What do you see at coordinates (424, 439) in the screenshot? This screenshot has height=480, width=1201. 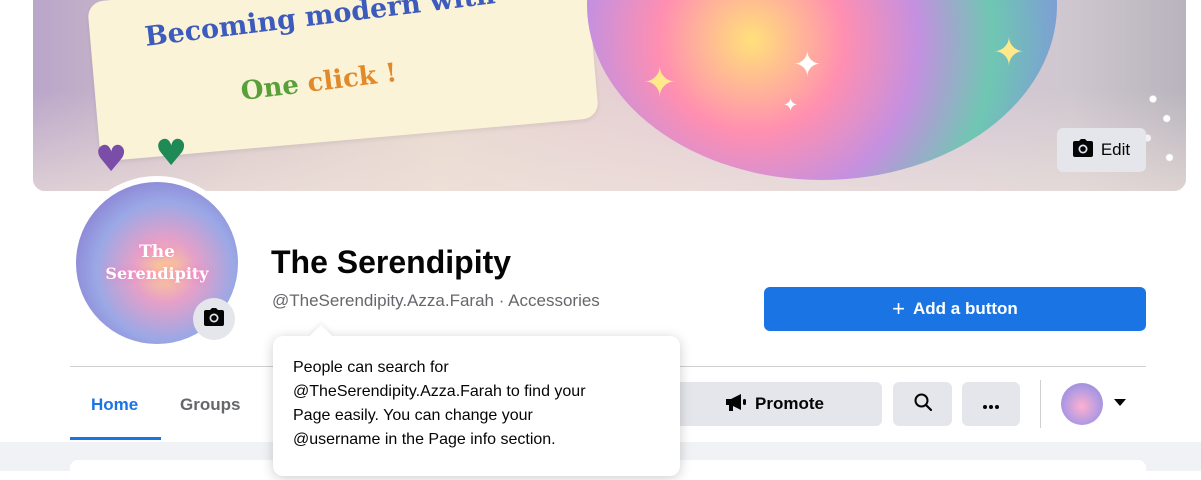 I see `tooltip-line: @username in the Page info section.` at bounding box center [424, 439].